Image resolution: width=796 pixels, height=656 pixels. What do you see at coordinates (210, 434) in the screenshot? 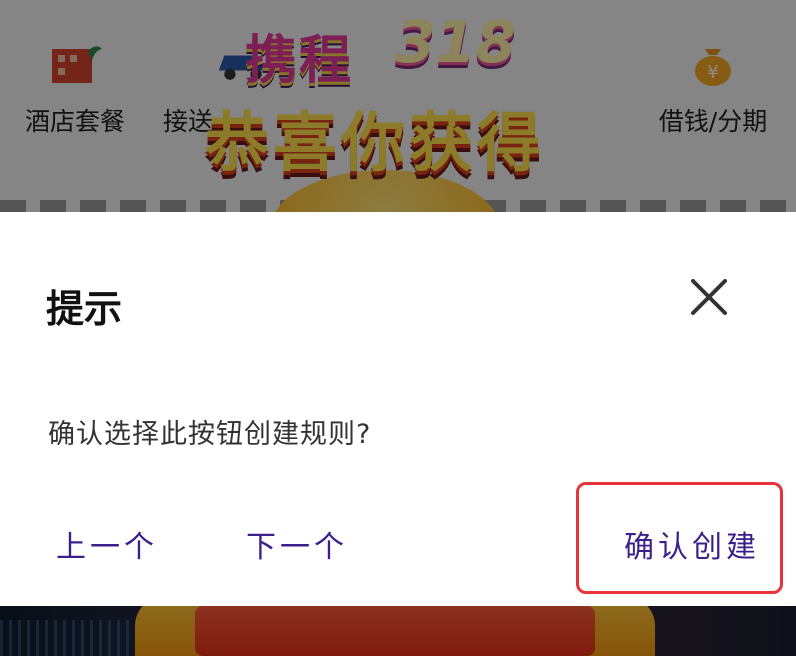
I see `dialog-message: 确认选择此按钮创建规则?` at bounding box center [210, 434].